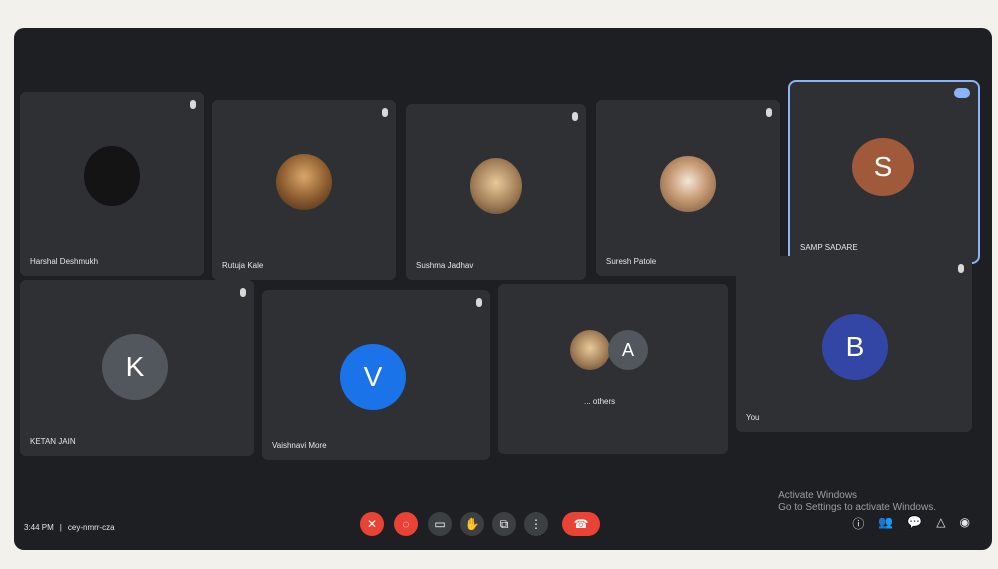 The image size is (998, 569). Describe the element at coordinates (91, 527) in the screenshot. I see `meeting-code: cey-nmrr-cza` at that location.